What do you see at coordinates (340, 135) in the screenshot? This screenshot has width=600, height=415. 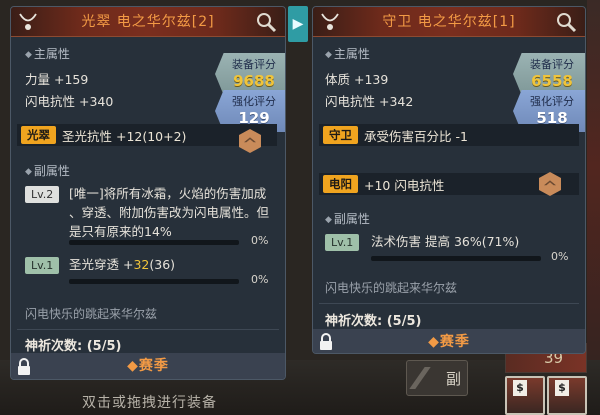 I see `set-tag: 守卫` at bounding box center [340, 135].